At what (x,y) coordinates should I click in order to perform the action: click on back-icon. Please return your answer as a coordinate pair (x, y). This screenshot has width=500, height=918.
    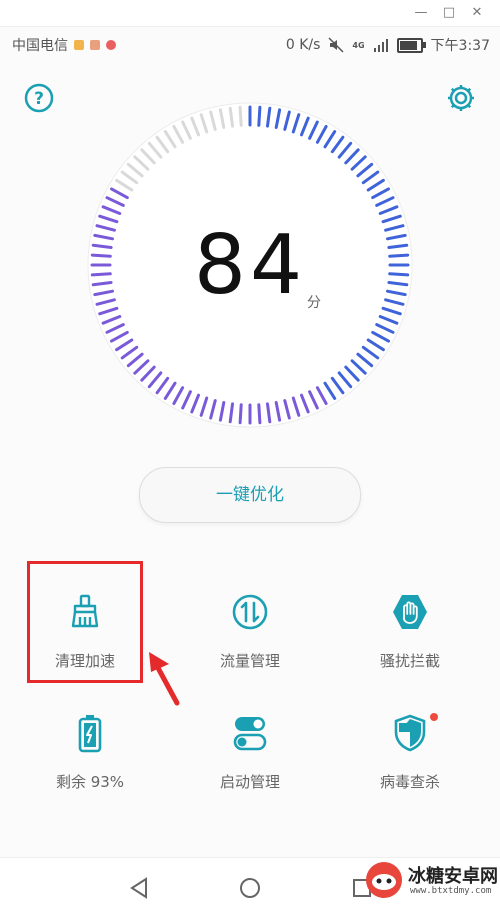
    Looking at the image, I should click on (139, 888).